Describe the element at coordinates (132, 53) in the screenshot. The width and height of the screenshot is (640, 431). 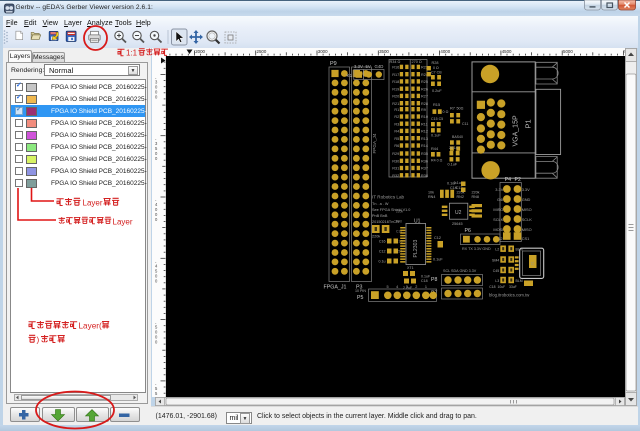
I see `svg-text: 1:1` at that location.